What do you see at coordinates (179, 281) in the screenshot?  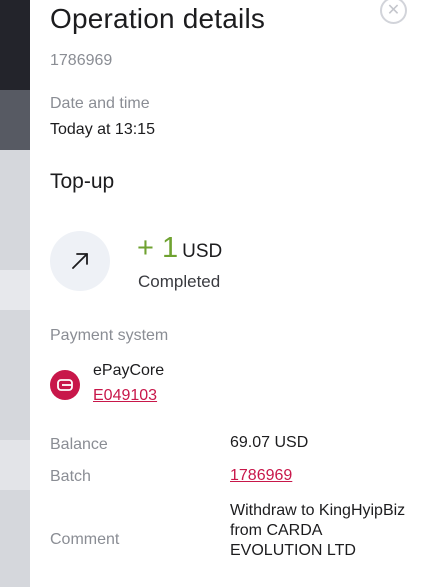 I see `status-text: Completed` at bounding box center [179, 281].